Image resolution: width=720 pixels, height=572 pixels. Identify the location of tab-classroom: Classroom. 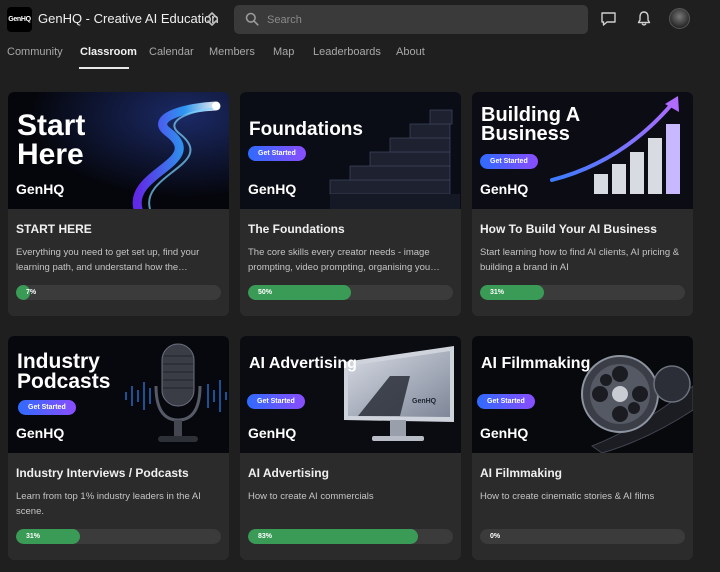
(108, 52).